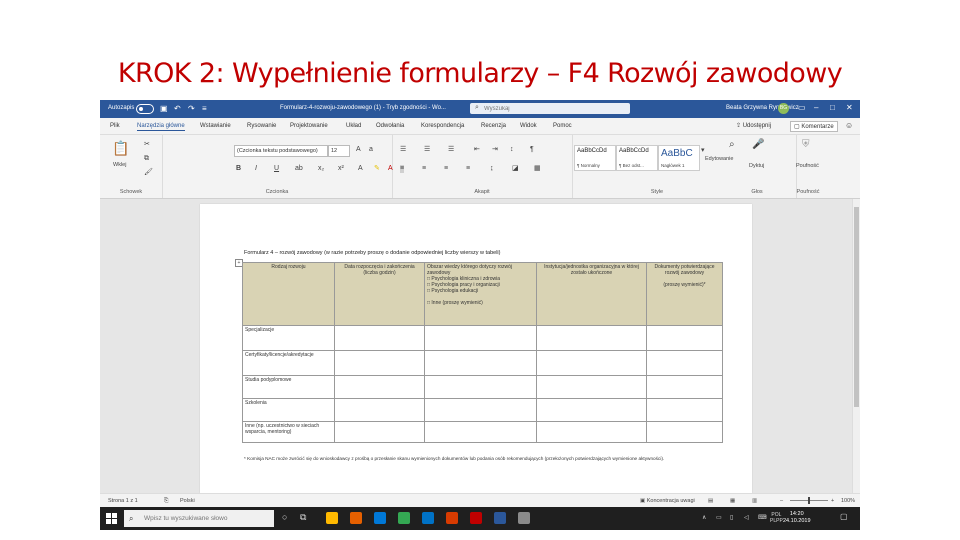  Describe the element at coordinates (832, 501) in the screenshot. I see `zoom-in-icon: +` at that location.